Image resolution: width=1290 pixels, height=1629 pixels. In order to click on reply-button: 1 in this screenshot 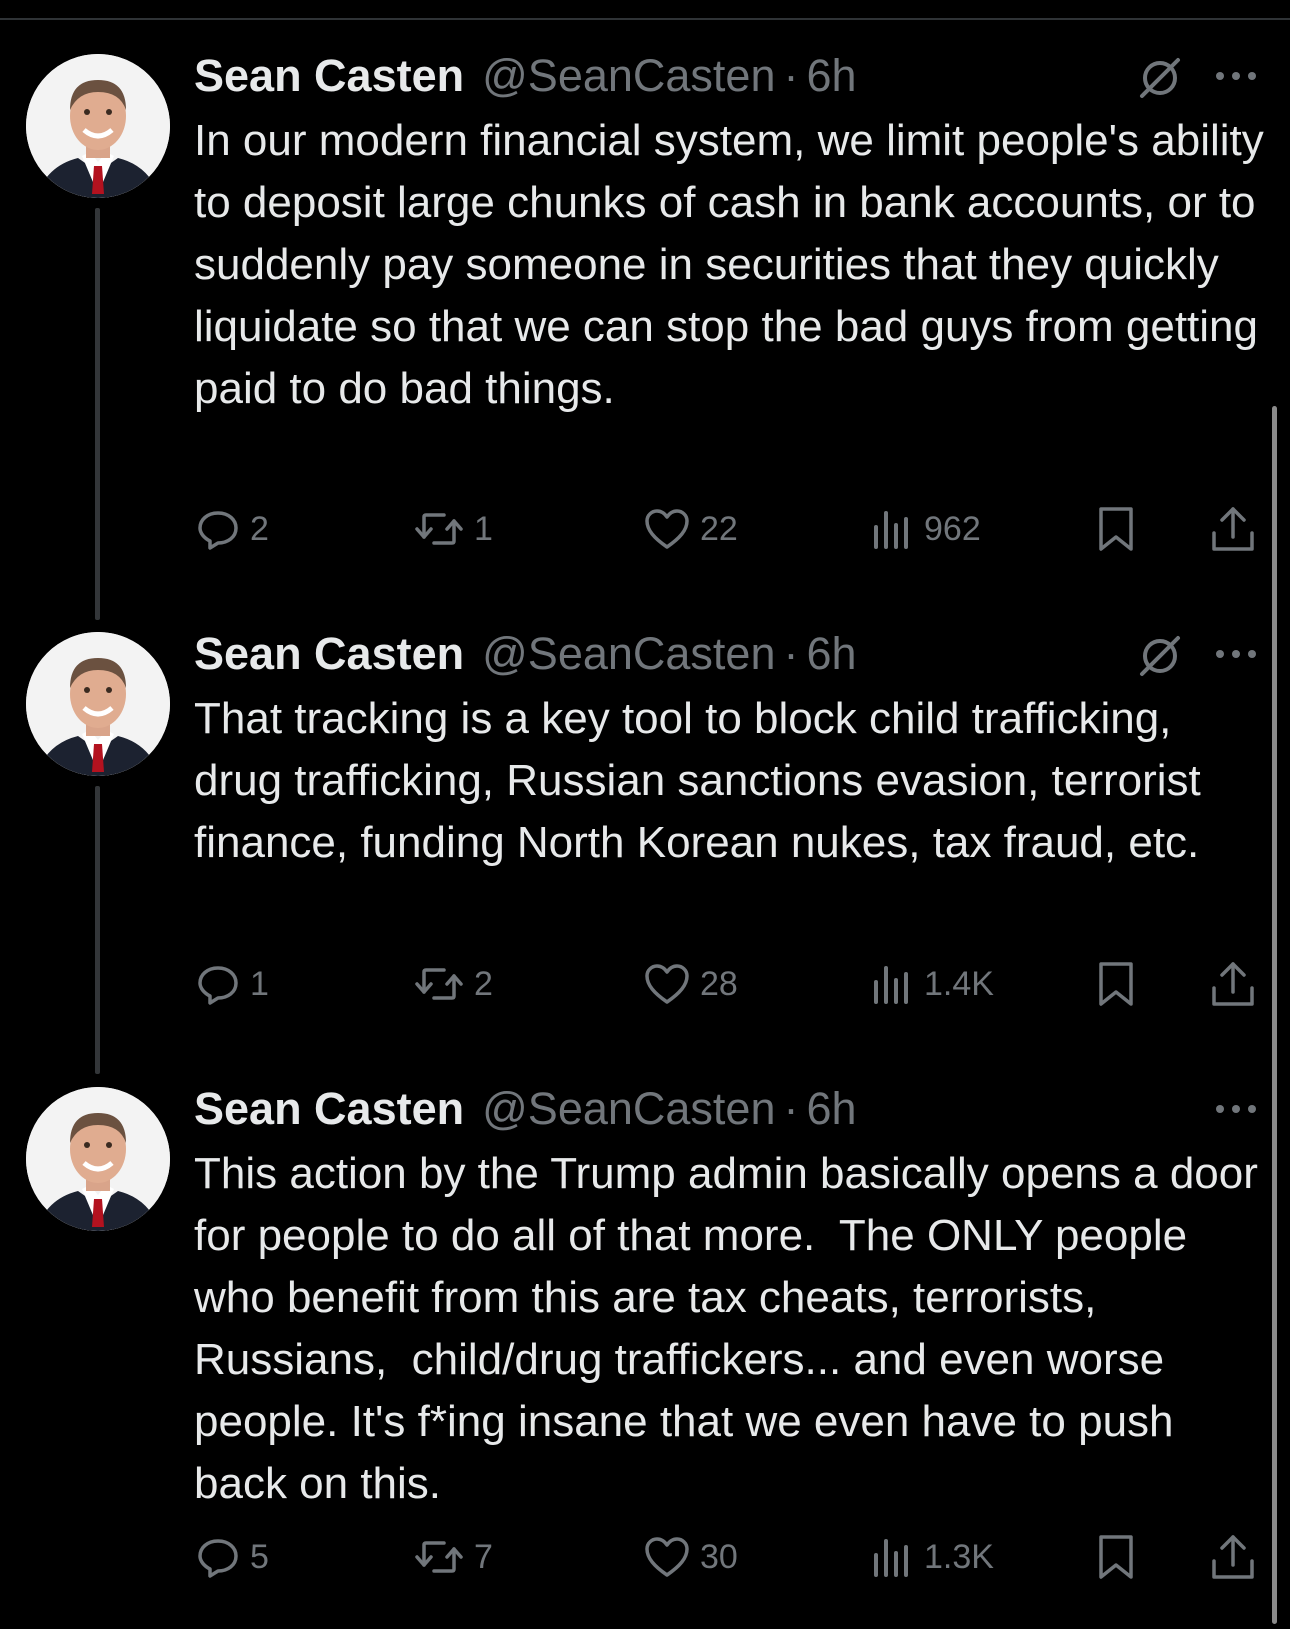, I will do `click(232, 984)`.